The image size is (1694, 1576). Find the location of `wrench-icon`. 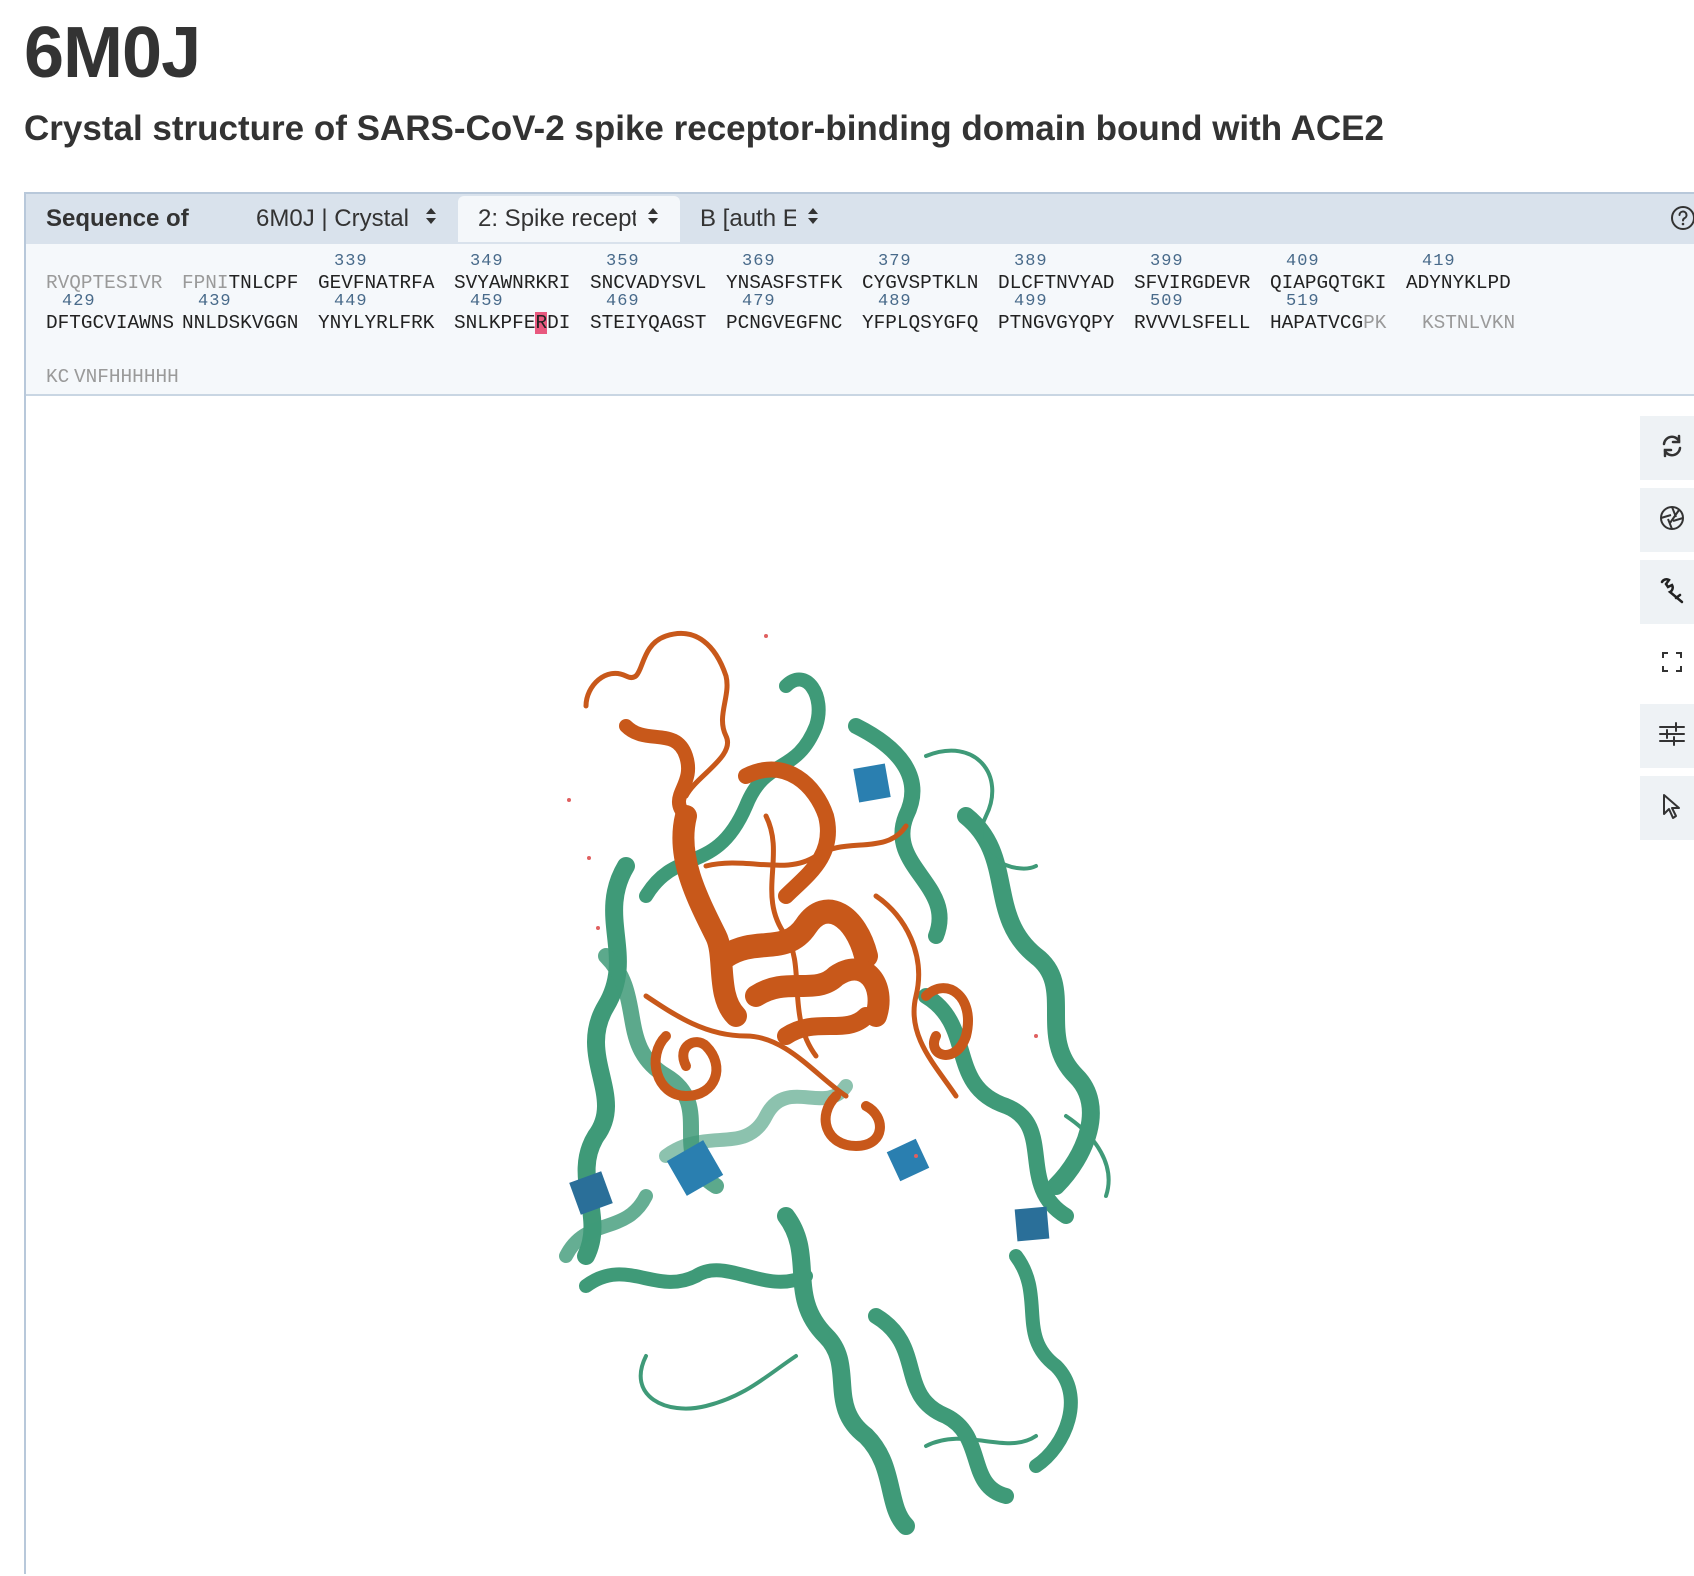

wrench-icon is located at coordinates (1672, 592).